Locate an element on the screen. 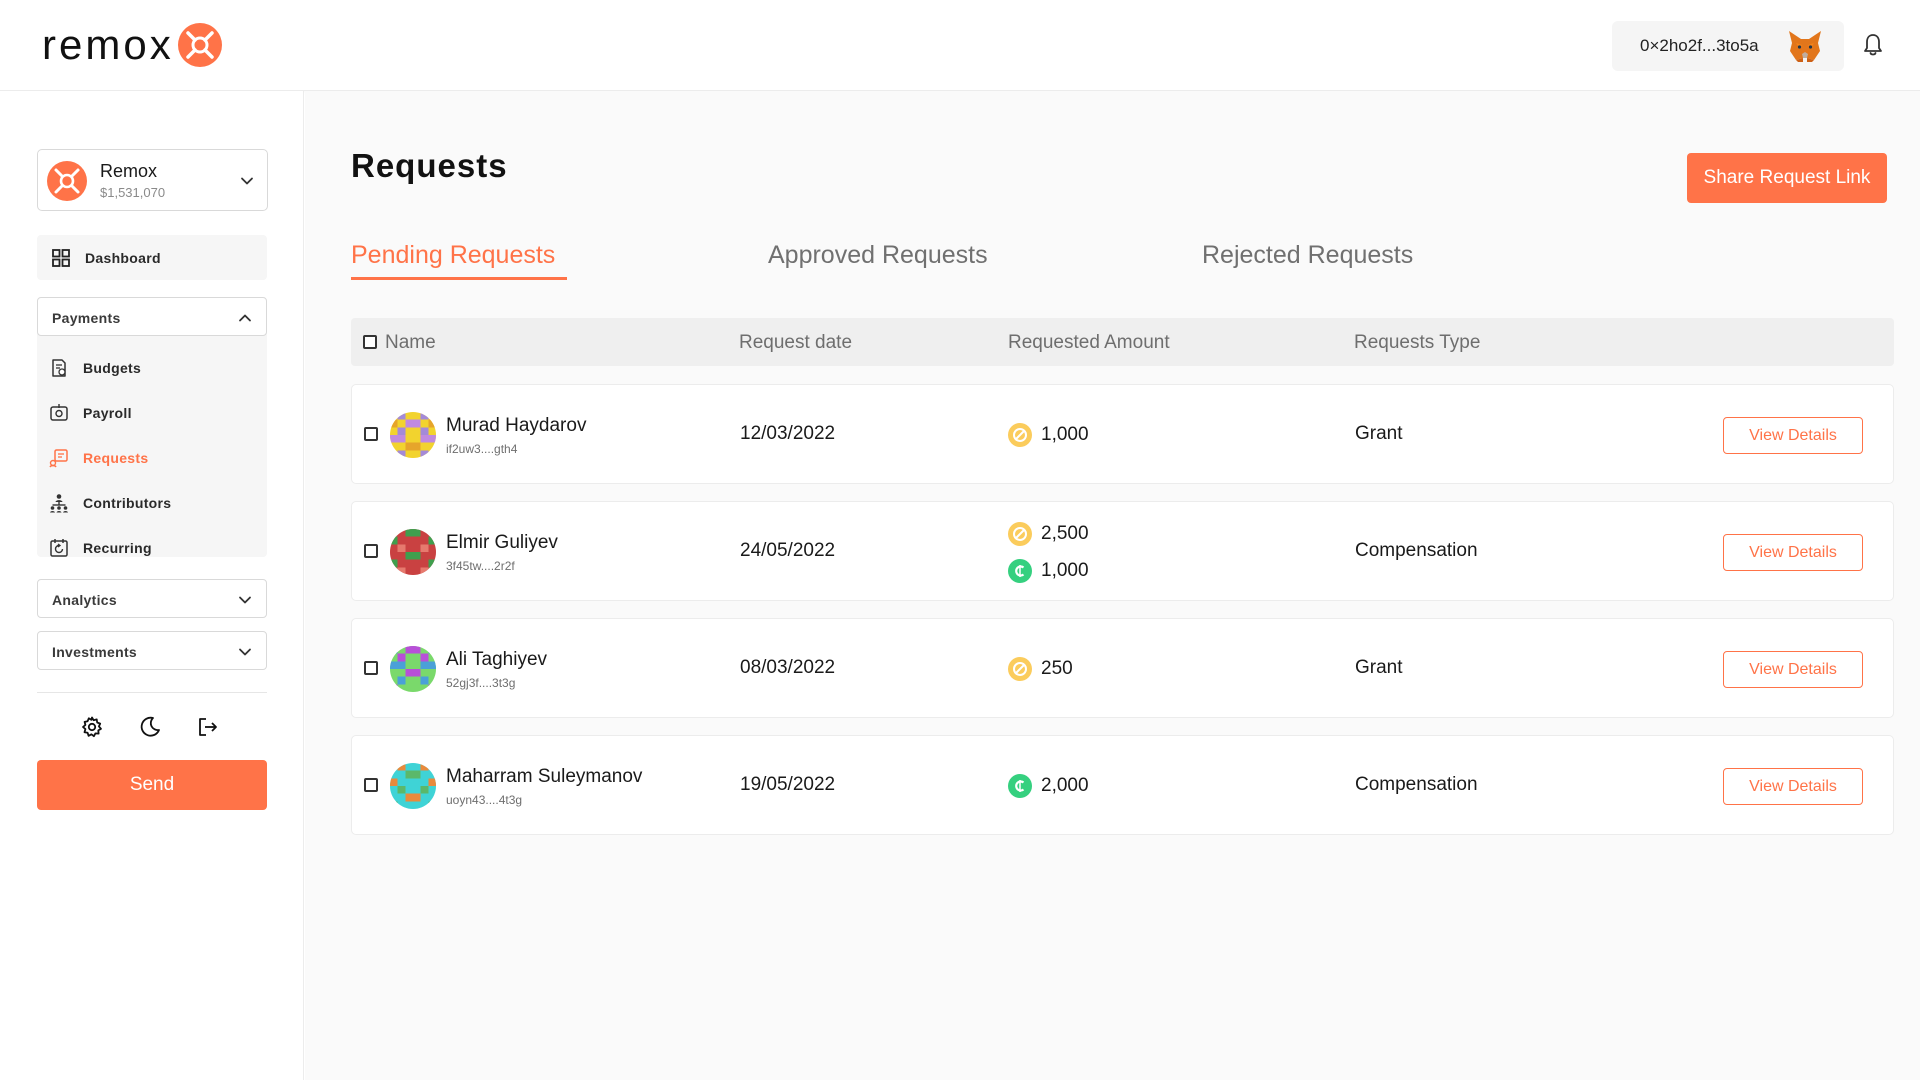 The height and width of the screenshot is (1080, 1920). requester-address: if2uw3....gth4 is located at coordinates (482, 449).